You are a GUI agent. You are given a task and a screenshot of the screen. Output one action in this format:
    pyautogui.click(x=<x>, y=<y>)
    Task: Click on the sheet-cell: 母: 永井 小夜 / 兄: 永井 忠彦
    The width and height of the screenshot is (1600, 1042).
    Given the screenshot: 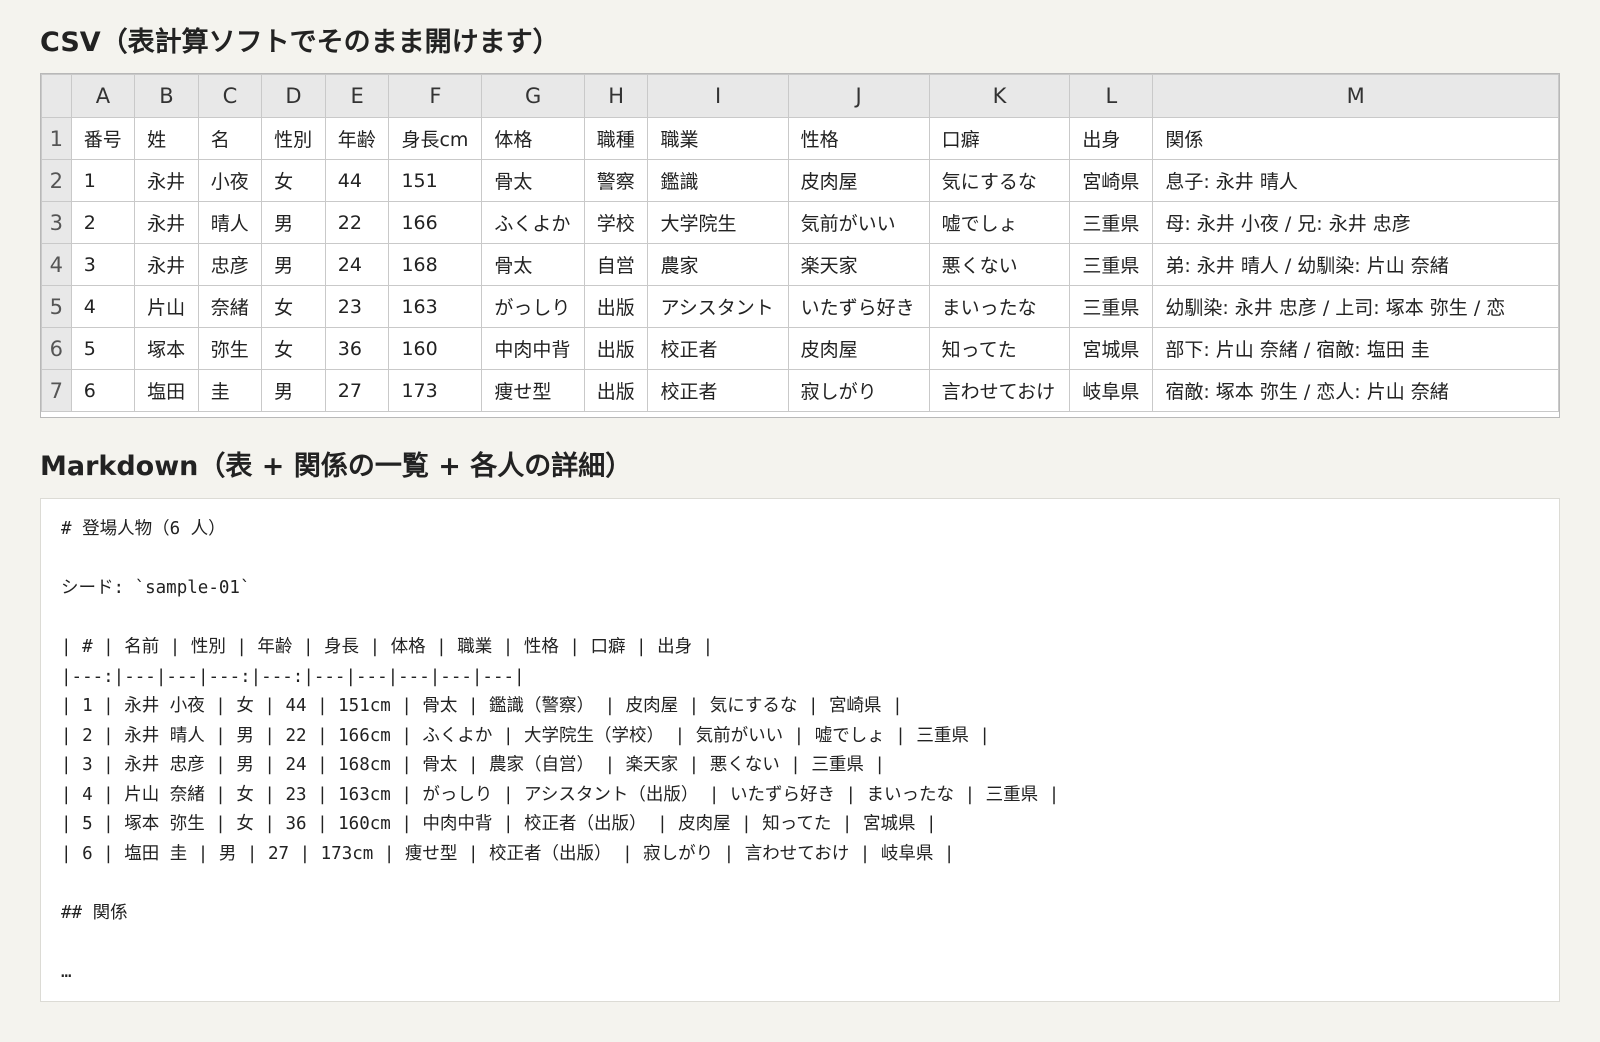 What is the action you would take?
    pyautogui.click(x=1355, y=222)
    